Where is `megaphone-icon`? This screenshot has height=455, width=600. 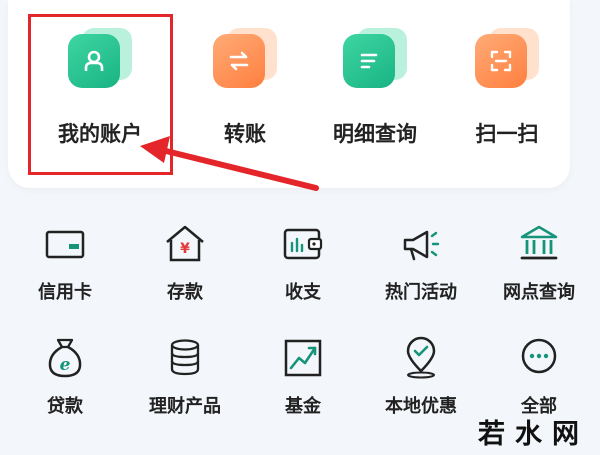 megaphone-icon is located at coordinates (421, 244).